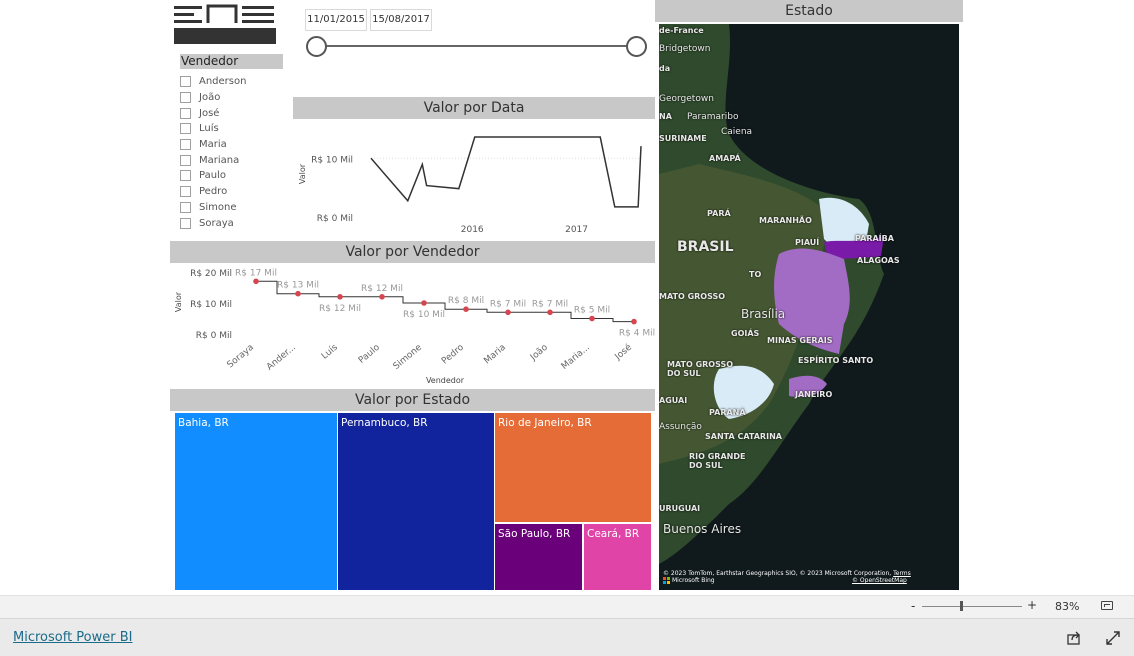 The image size is (1134, 656). Describe the element at coordinates (209, 129) in the screenshot. I see `vendedor-slicer-label: Luís` at that location.